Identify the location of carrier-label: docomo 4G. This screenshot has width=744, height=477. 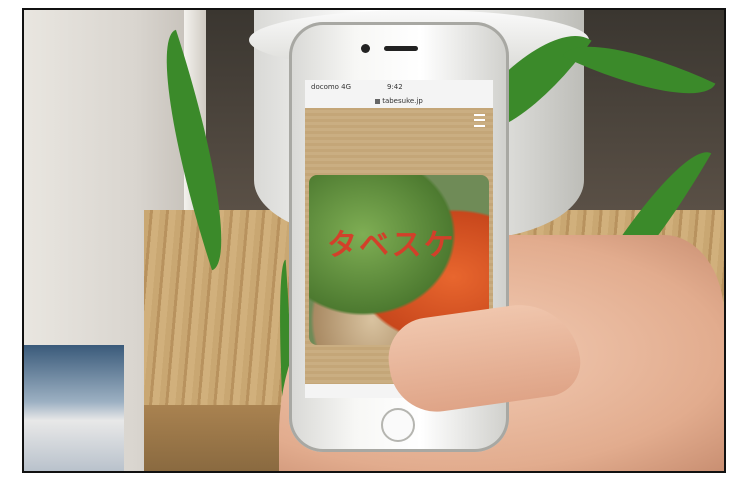
(331, 87).